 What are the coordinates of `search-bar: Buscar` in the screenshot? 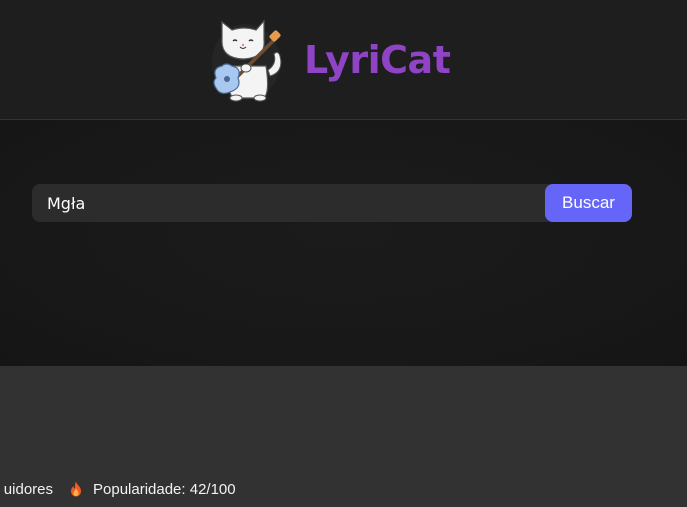 It's located at (332, 203).